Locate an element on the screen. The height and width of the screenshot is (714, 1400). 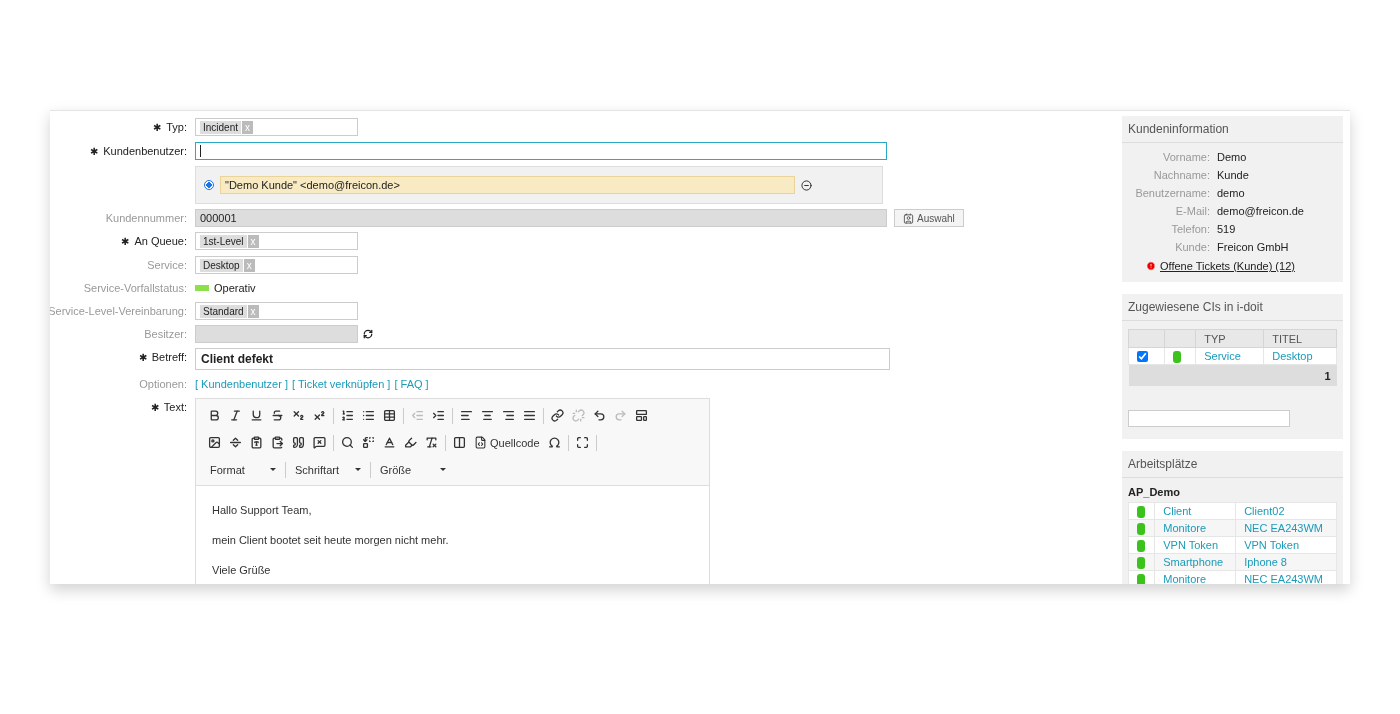
contact-card-icon is located at coordinates (908, 218).